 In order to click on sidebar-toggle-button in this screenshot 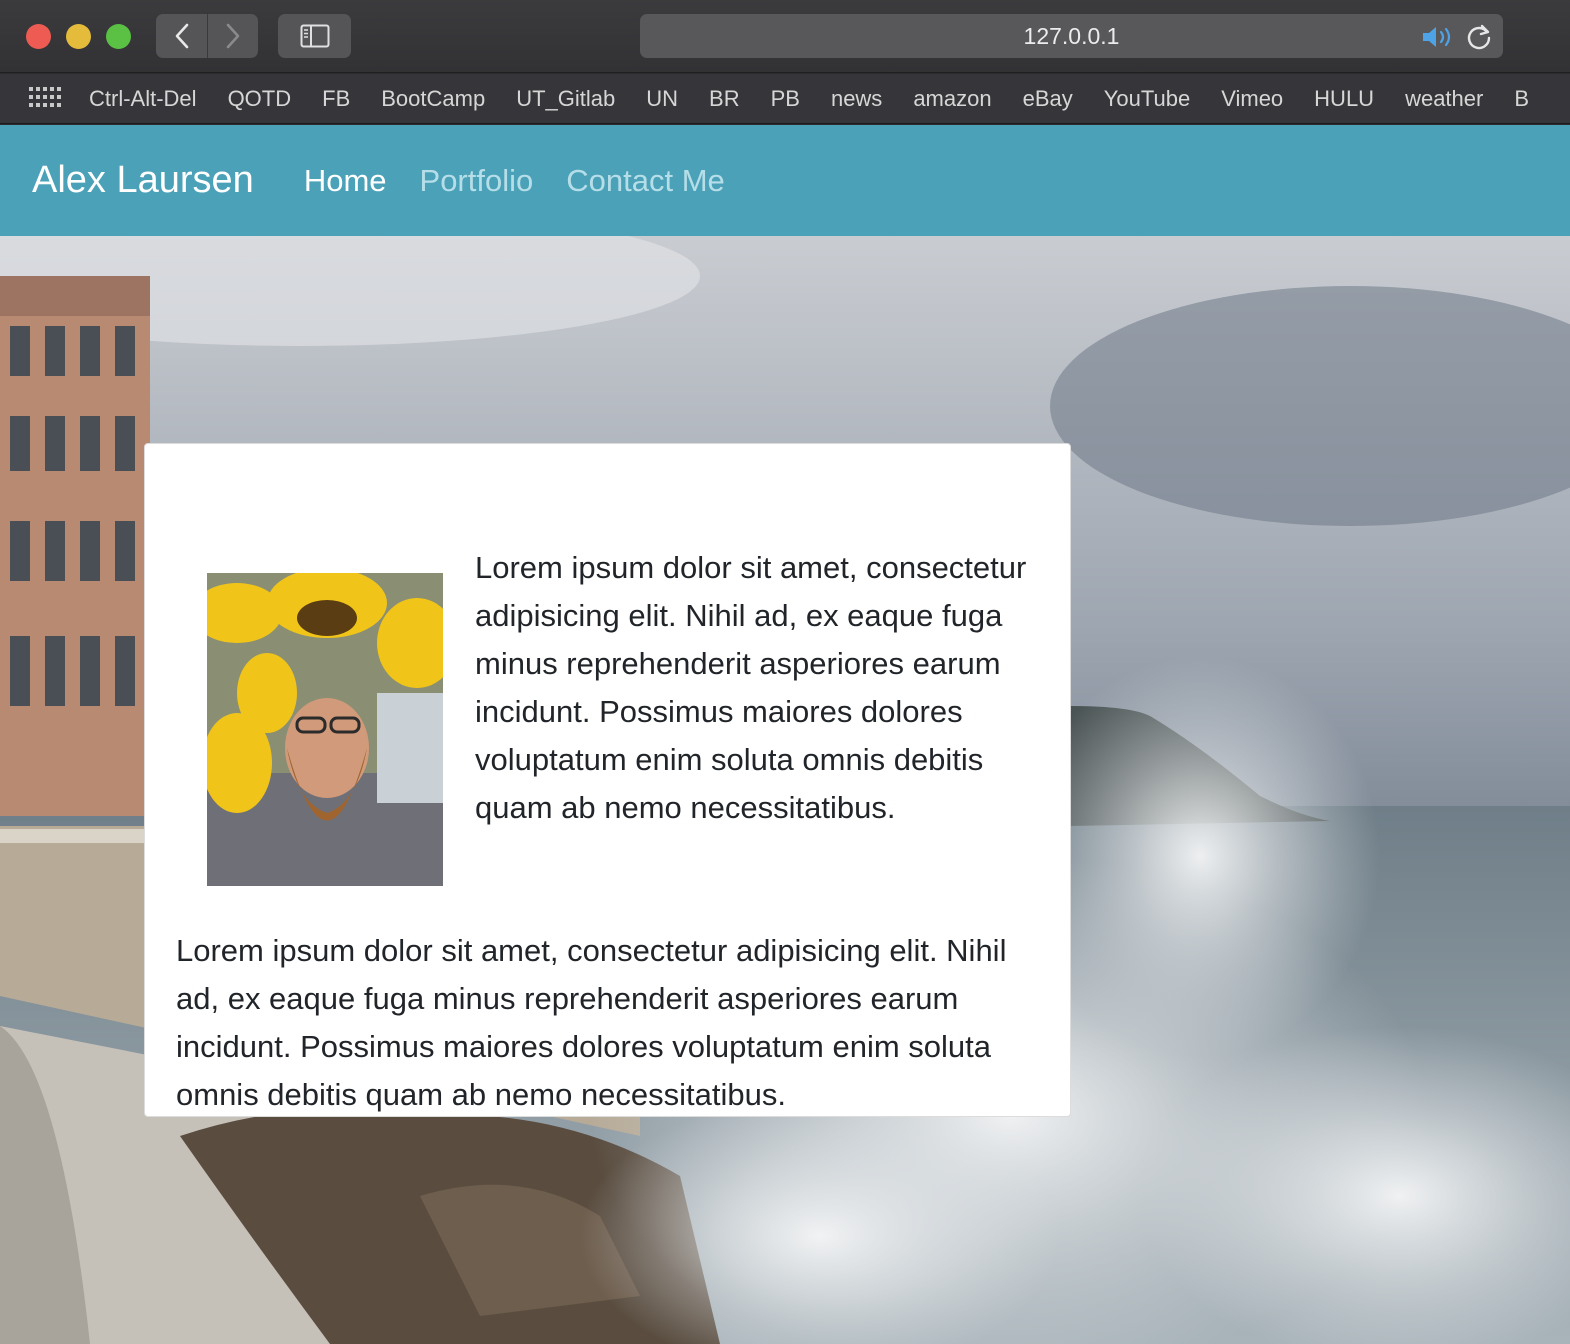, I will do `click(314, 36)`.